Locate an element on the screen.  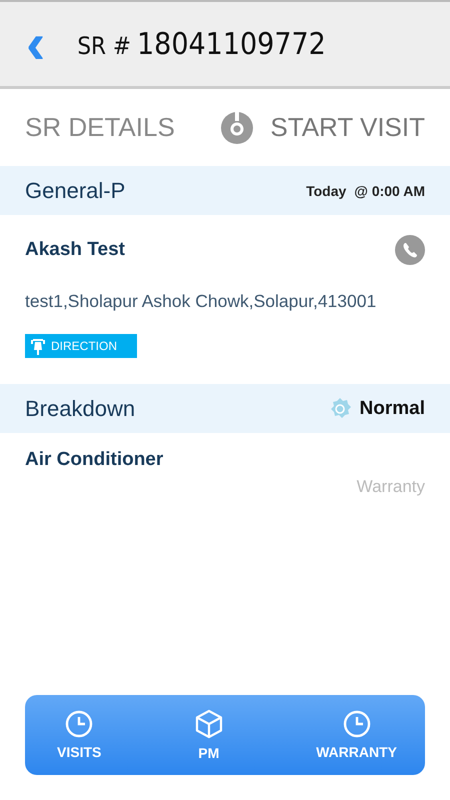
nav-item: PM is located at coordinates (208, 735).